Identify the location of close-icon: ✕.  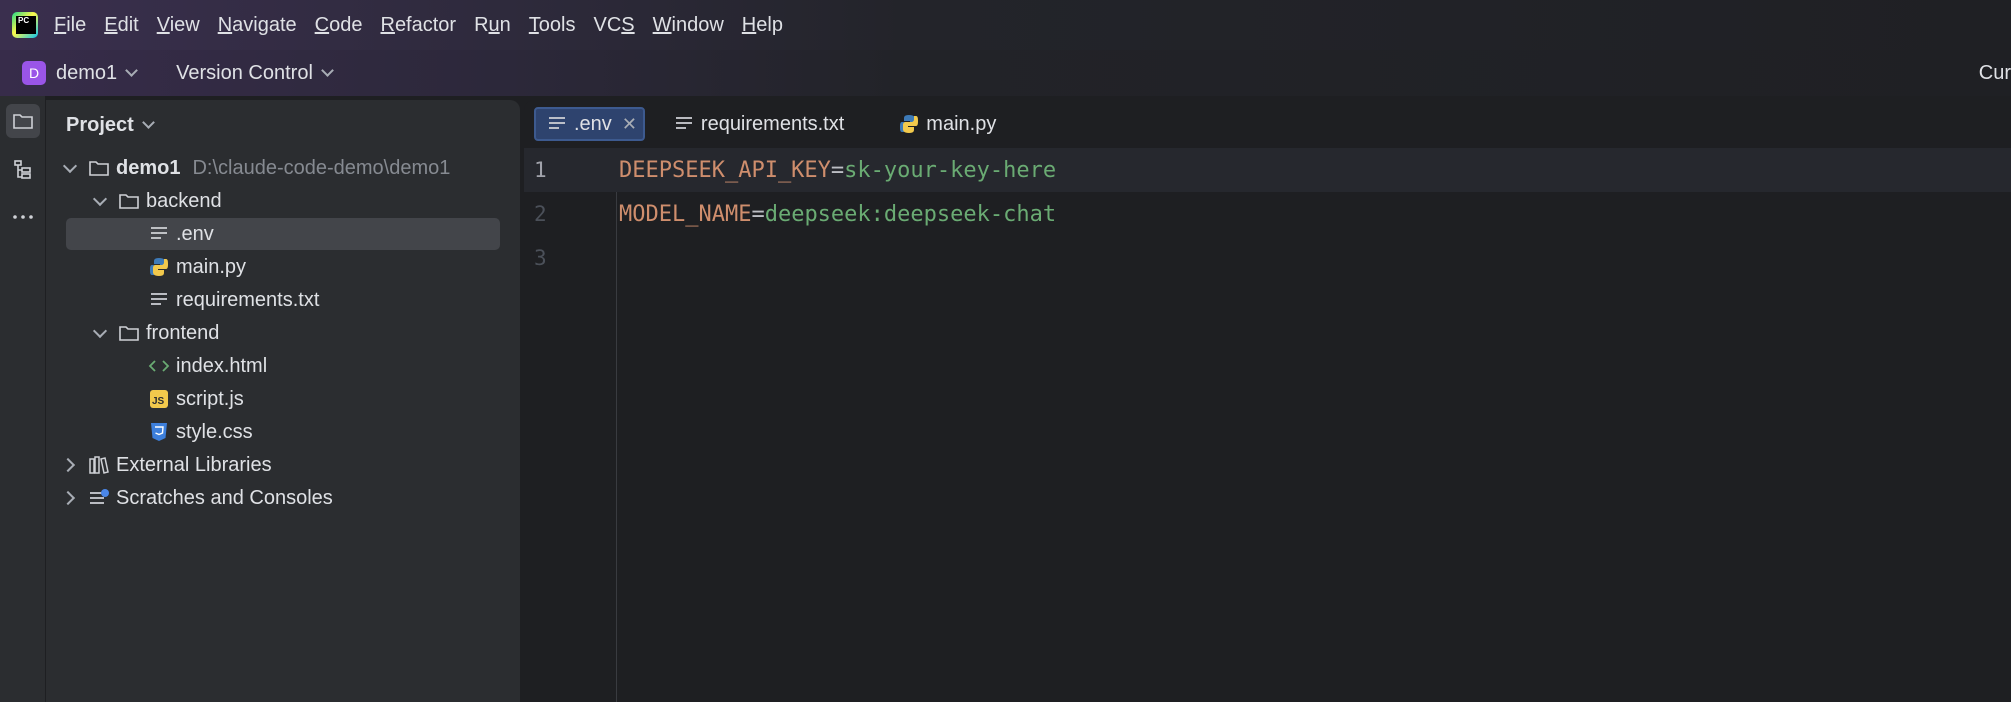
(629, 124).